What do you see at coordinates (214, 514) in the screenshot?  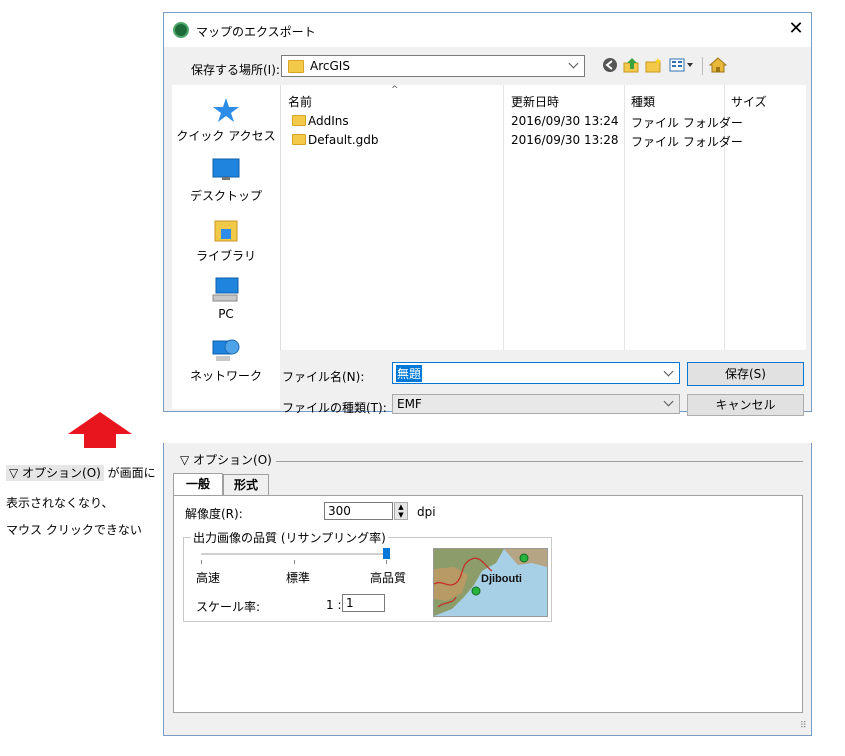 I see `resolution-label: 解像度(R):` at bounding box center [214, 514].